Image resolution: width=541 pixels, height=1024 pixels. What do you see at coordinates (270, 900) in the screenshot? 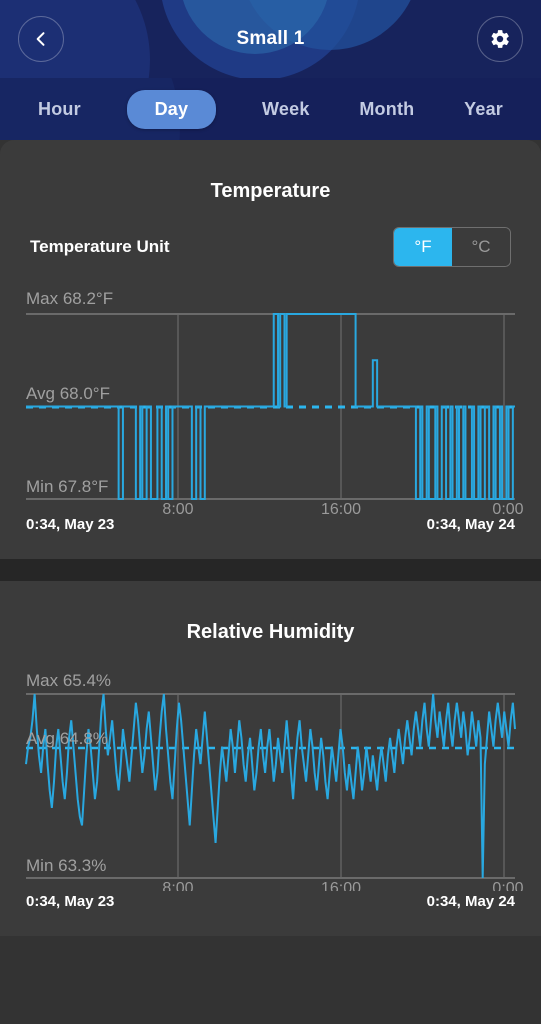
I see `humidity-range-row: 0:34, May 23 0:34, May 24` at bounding box center [270, 900].